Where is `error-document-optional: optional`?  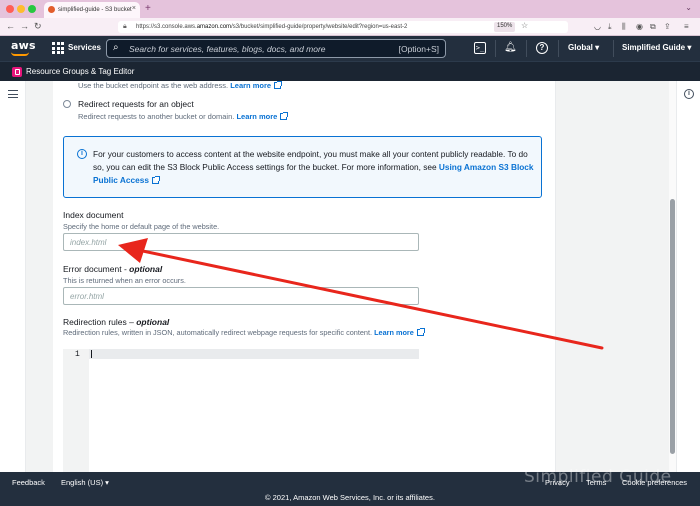 error-document-optional: optional is located at coordinates (146, 269).